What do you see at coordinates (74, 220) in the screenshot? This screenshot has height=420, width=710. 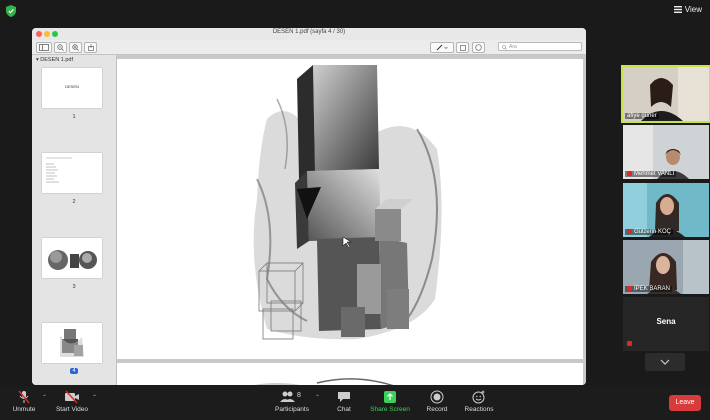 I see `pdf-thumbnail-sidebar: ▾ DESEN 1.pdf DESEN 1 2 3 4` at bounding box center [74, 220].